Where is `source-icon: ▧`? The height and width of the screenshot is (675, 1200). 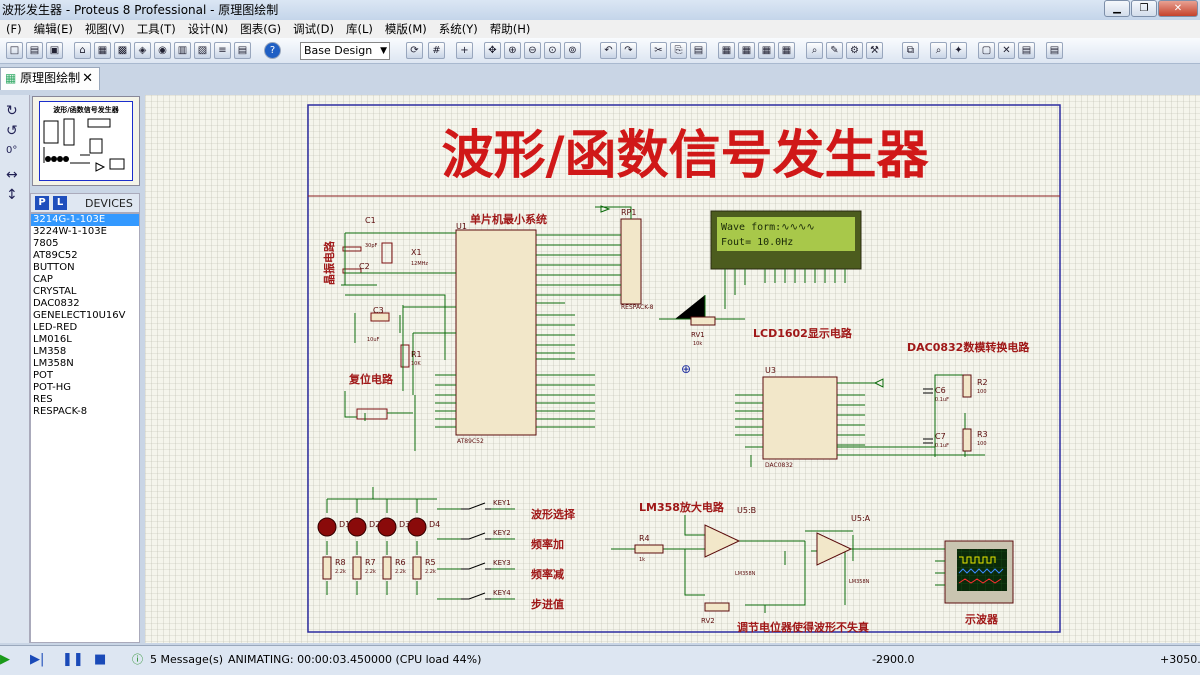 source-icon: ▧ is located at coordinates (202, 50).